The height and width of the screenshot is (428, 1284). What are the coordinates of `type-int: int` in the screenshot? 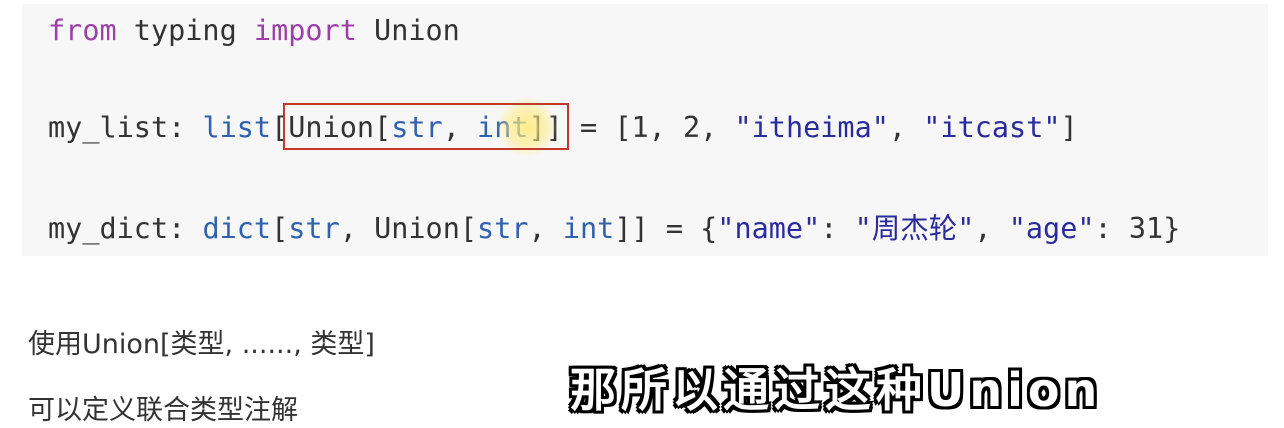 It's located at (588, 228).